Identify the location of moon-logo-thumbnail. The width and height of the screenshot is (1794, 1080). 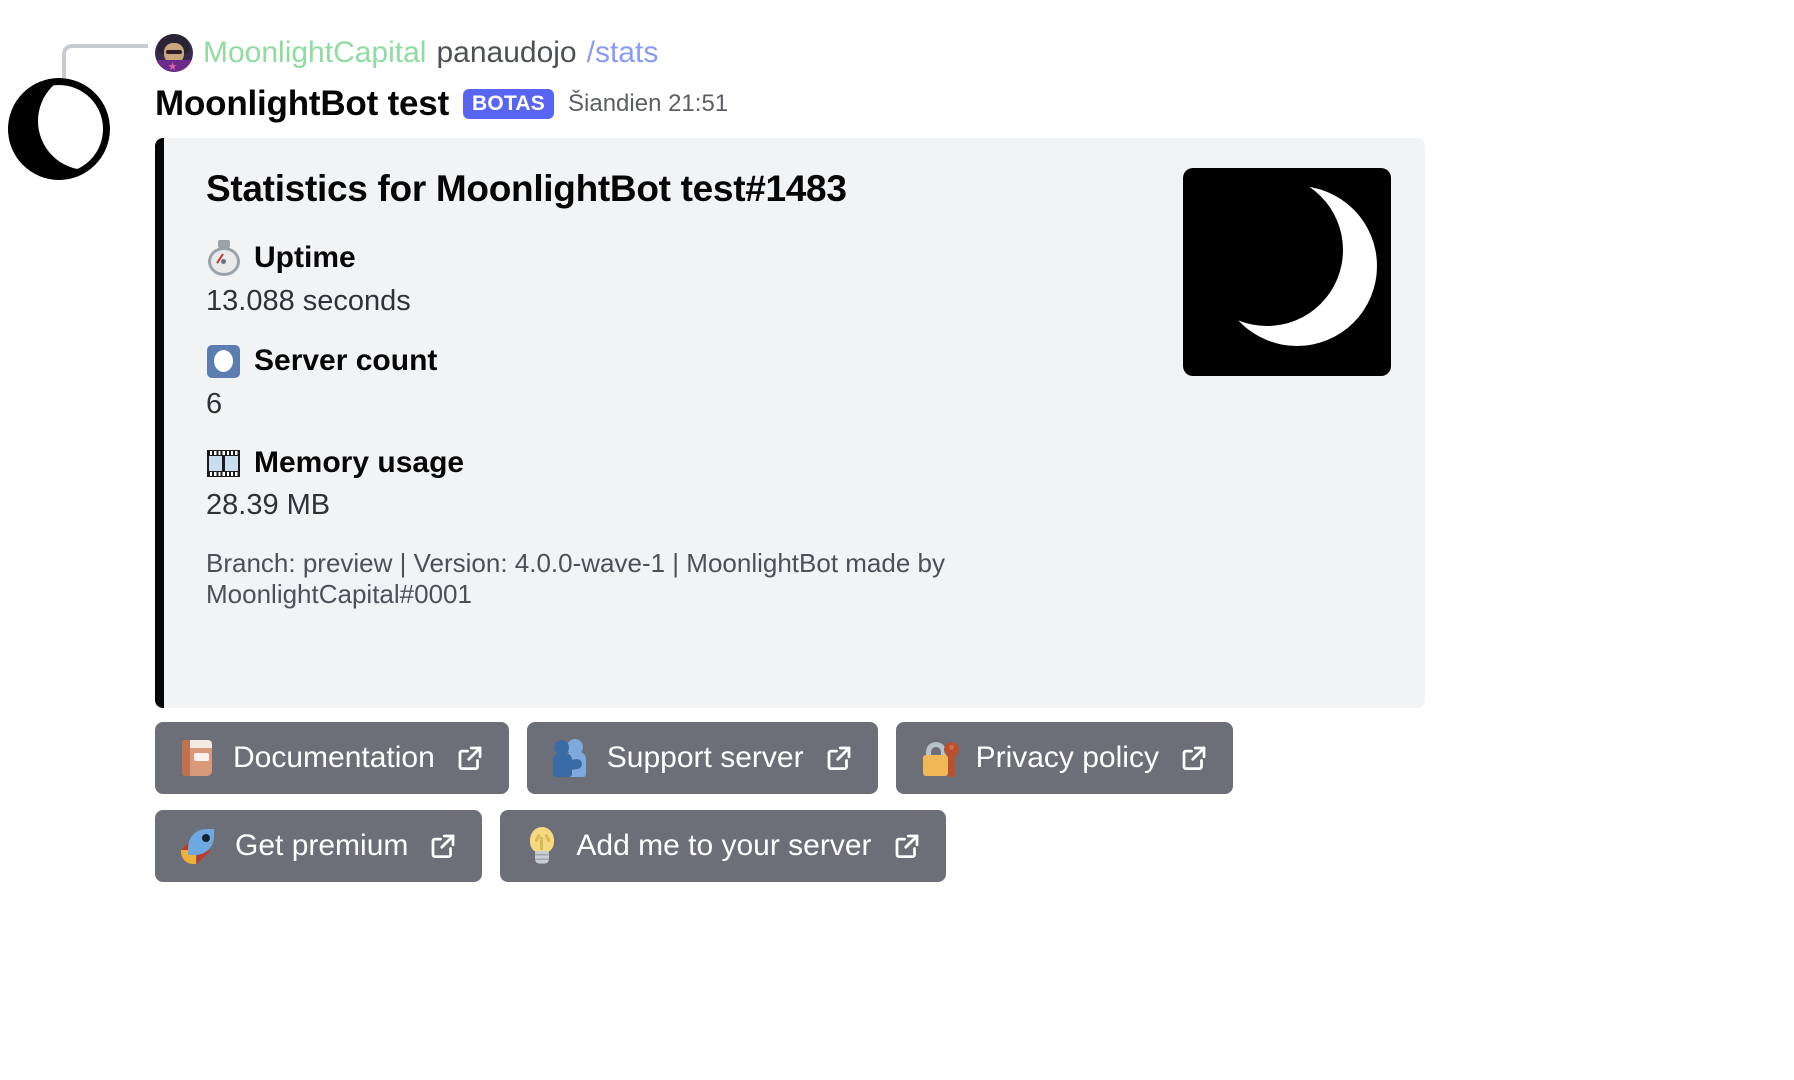
(1287, 272).